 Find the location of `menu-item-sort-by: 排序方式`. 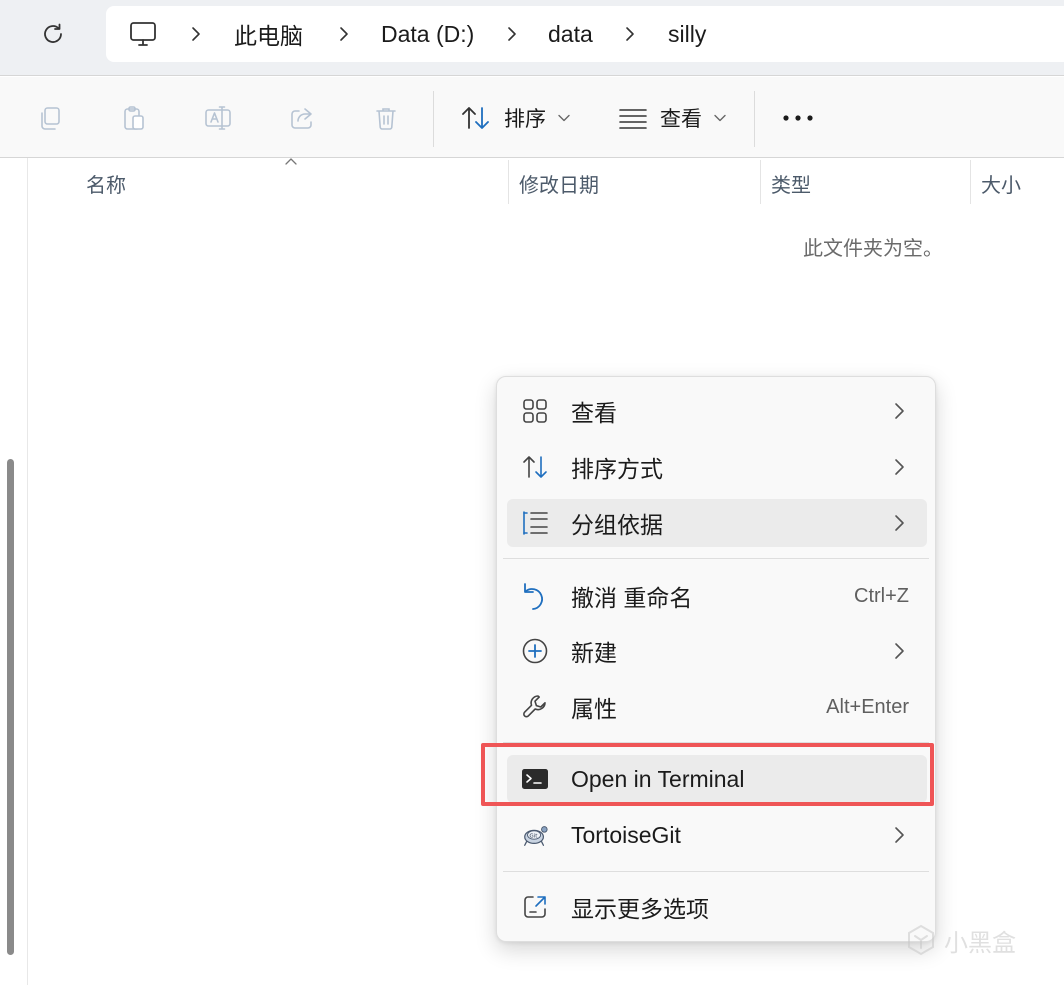

menu-item-sort-by: 排序方式 is located at coordinates (717, 467).